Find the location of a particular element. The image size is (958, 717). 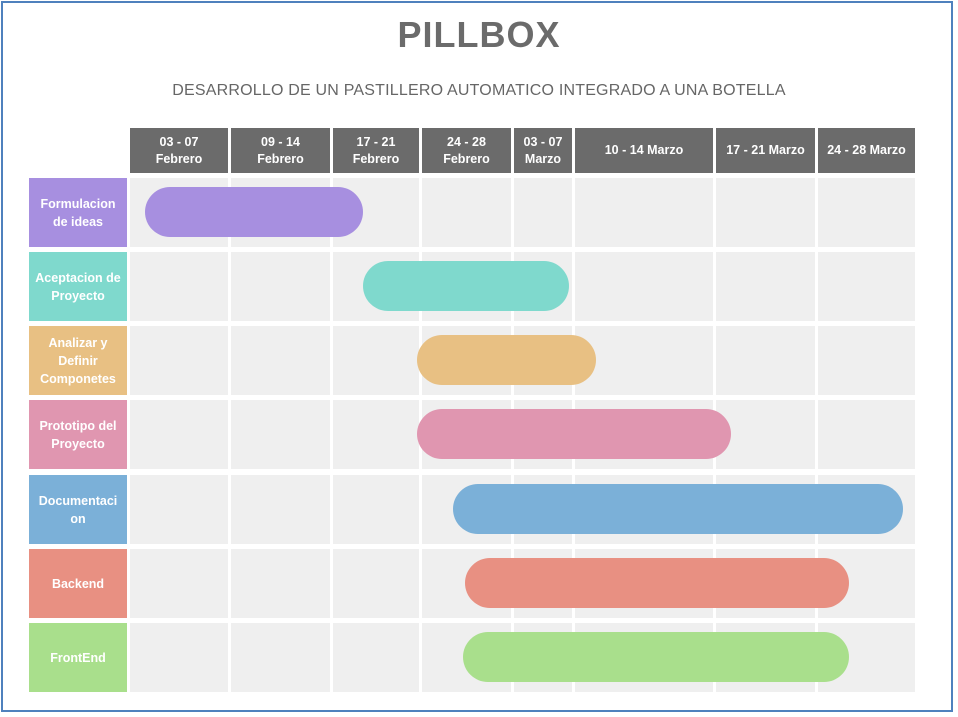

column-header: 24 - 28 Marzo is located at coordinates (866, 150).